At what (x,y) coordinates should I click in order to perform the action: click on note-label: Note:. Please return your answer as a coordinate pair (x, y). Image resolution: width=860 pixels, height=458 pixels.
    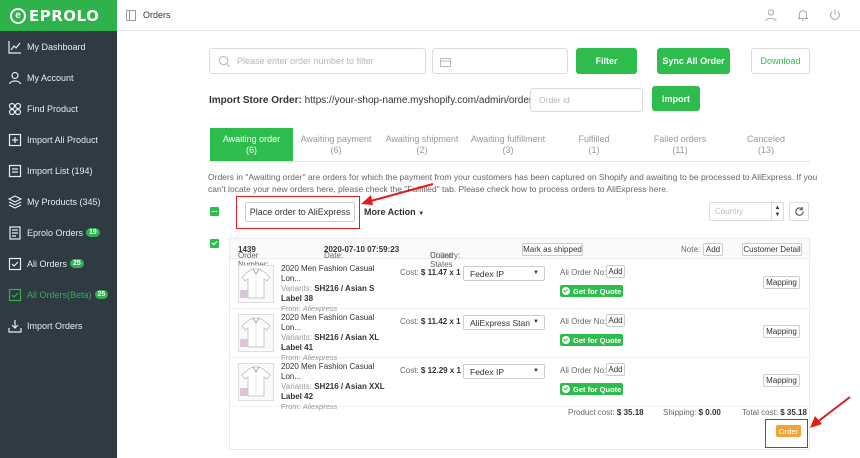
    Looking at the image, I should click on (691, 249).